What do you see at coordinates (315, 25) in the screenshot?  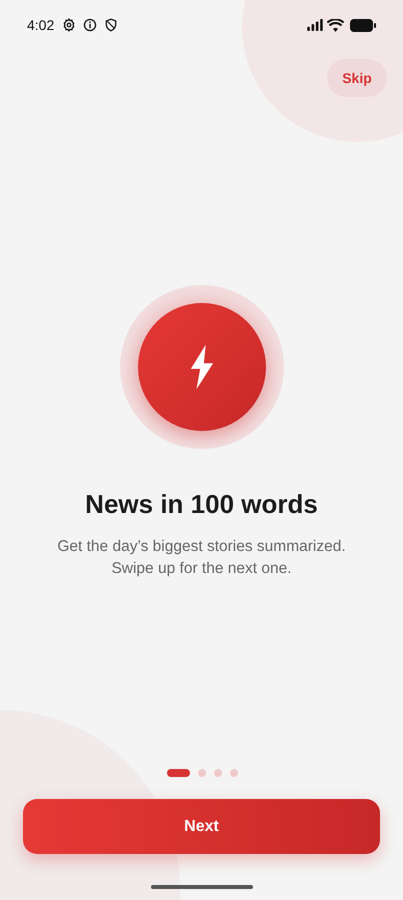 I see `signal-icon` at bounding box center [315, 25].